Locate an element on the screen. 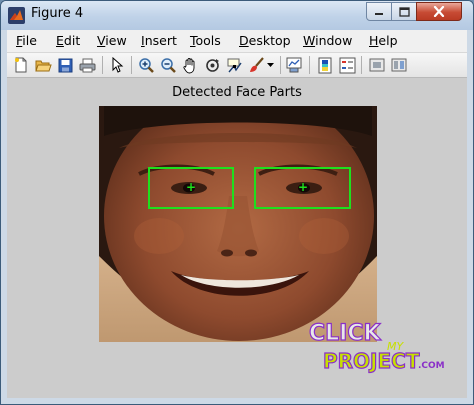  menu-edit: Edit is located at coordinates (68, 40).